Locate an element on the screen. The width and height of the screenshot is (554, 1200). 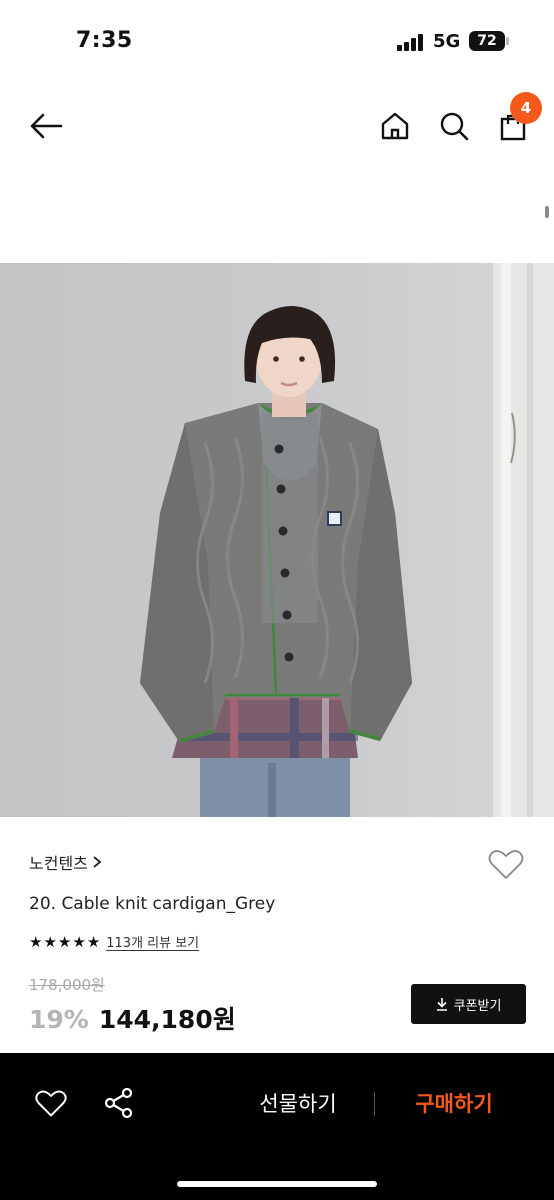
heart-icon is located at coordinates (51, 1103).